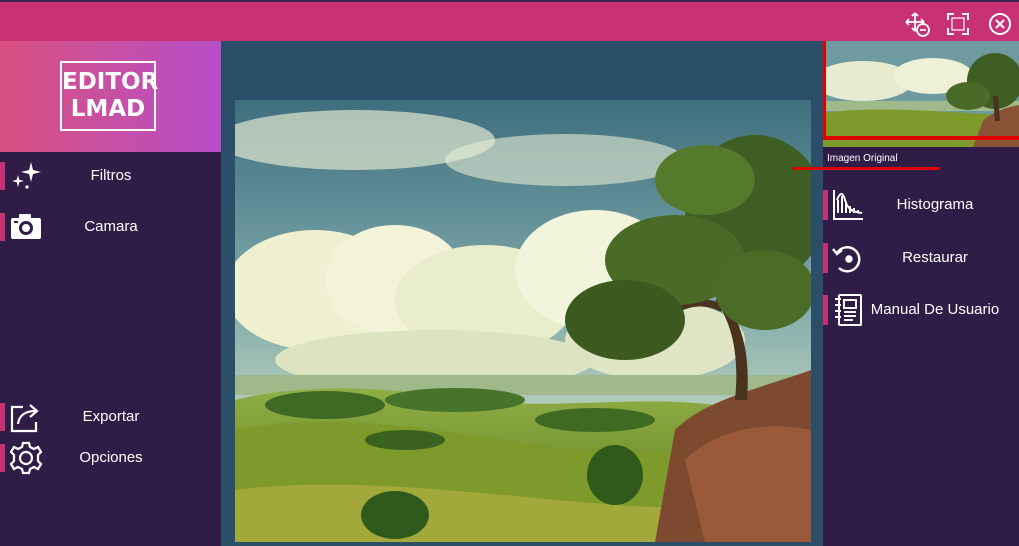  Describe the element at coordinates (824, 90) in the screenshot. I see `thumbnail-border-left` at that location.